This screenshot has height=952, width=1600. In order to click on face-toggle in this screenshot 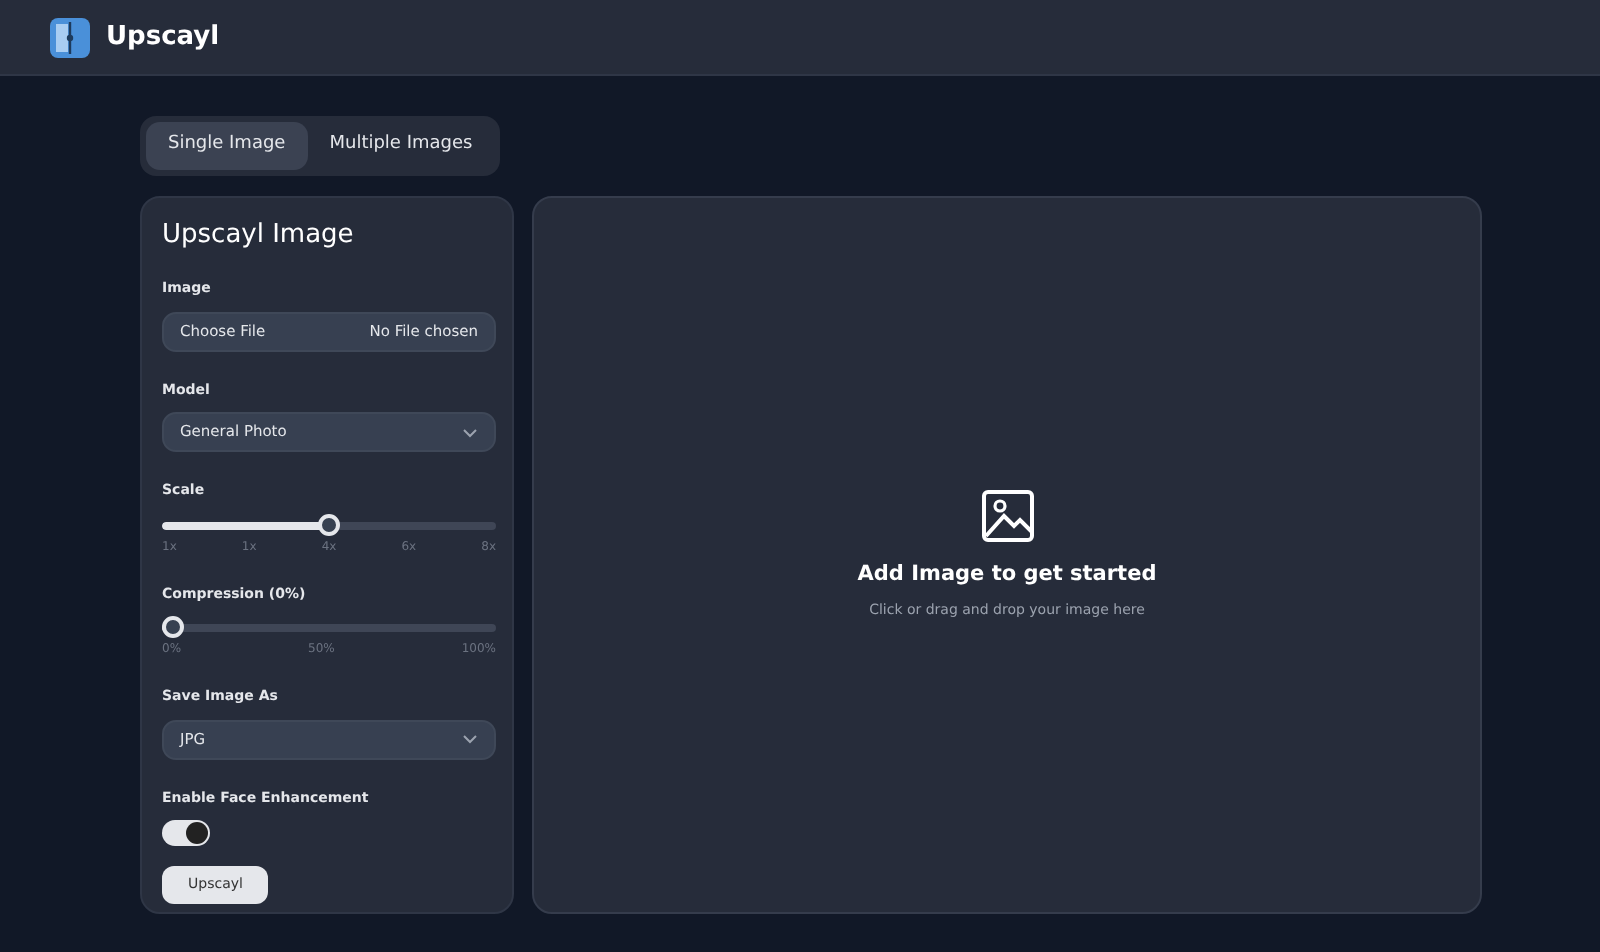, I will do `click(186, 833)`.